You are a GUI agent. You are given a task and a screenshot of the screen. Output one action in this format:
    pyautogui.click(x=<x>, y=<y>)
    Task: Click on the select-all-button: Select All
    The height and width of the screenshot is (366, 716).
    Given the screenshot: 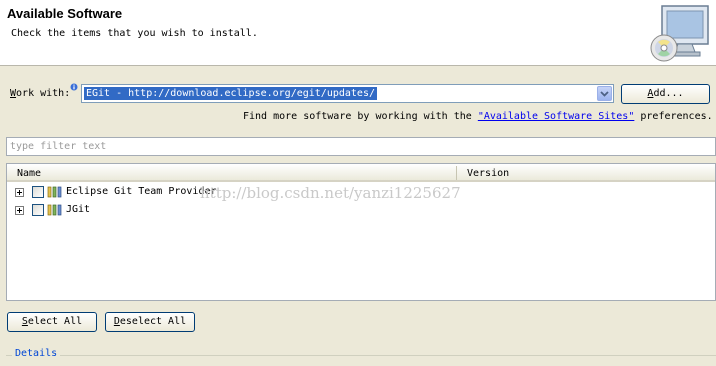 What is the action you would take?
    pyautogui.click(x=52, y=322)
    